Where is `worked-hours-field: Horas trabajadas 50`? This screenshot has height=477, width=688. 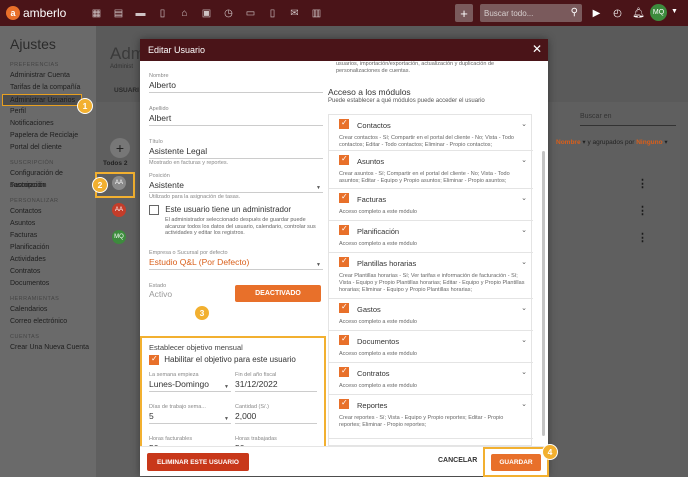
worked-hours-field: Horas trabajadas 50 is located at coordinates (276, 441).